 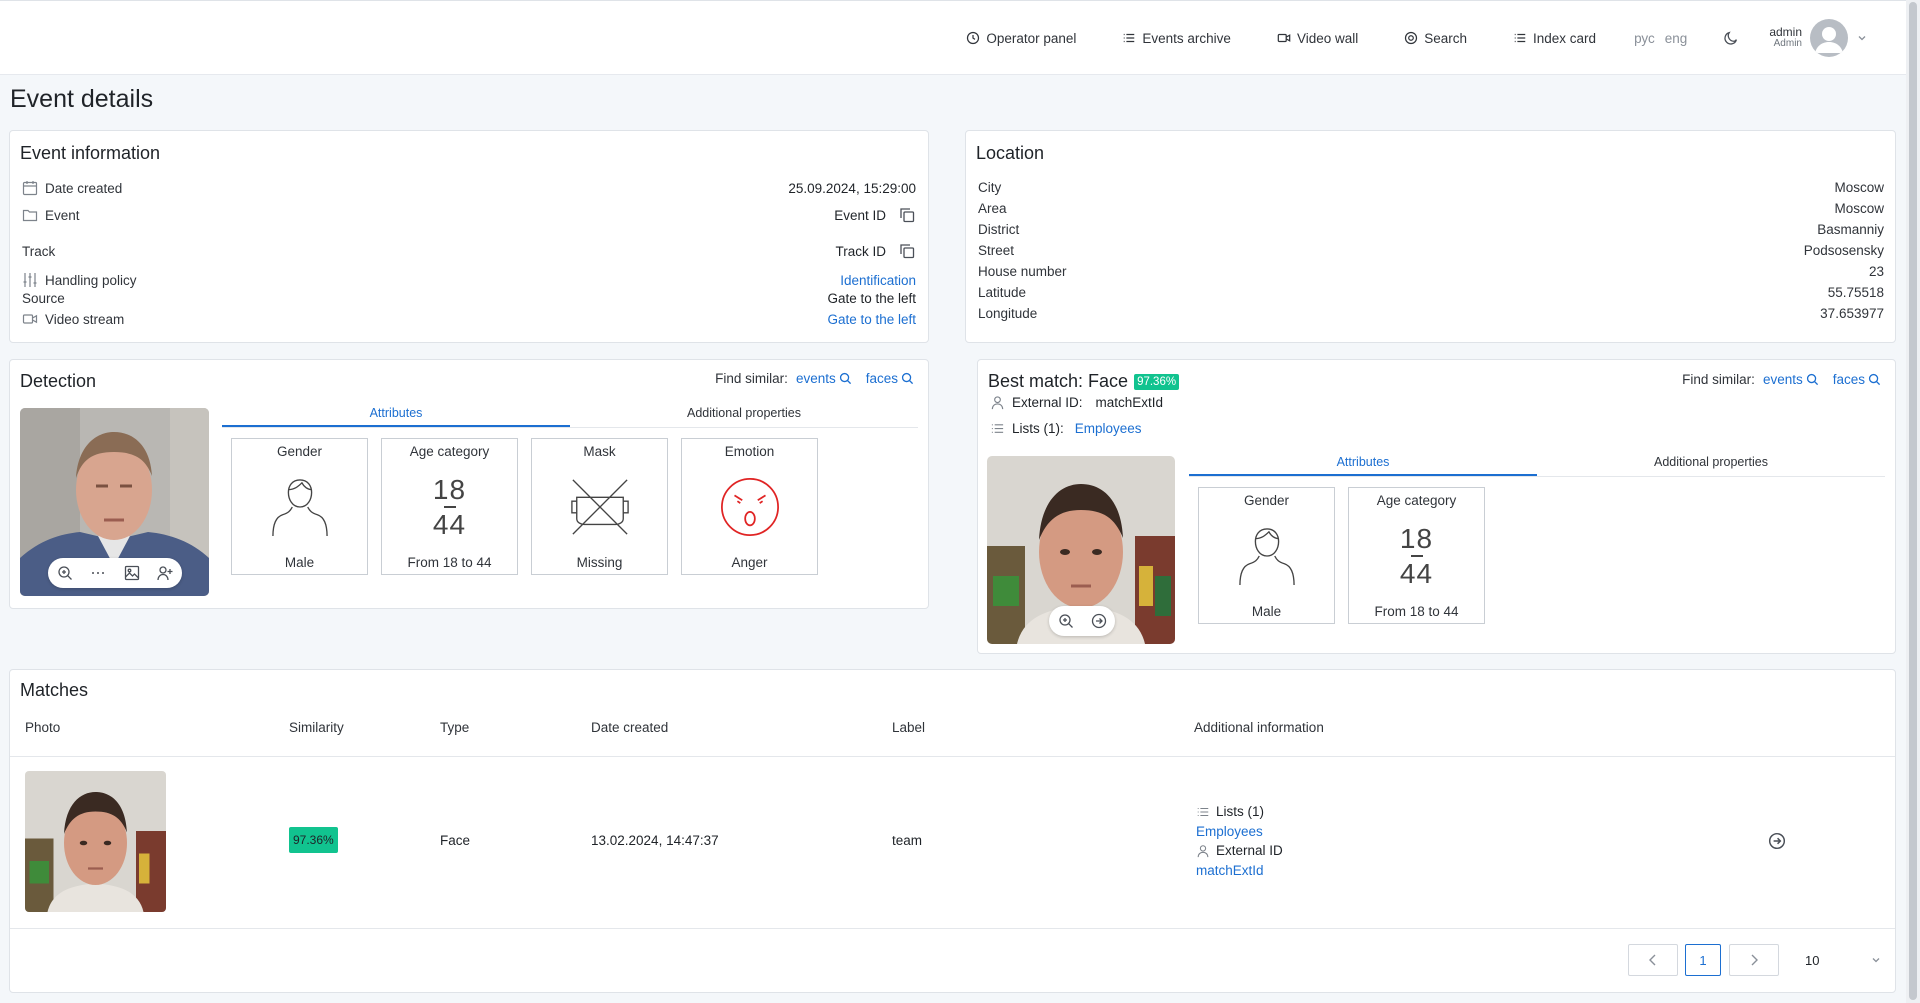 I want to click on page-size-select: 10, so click(x=1840, y=960).